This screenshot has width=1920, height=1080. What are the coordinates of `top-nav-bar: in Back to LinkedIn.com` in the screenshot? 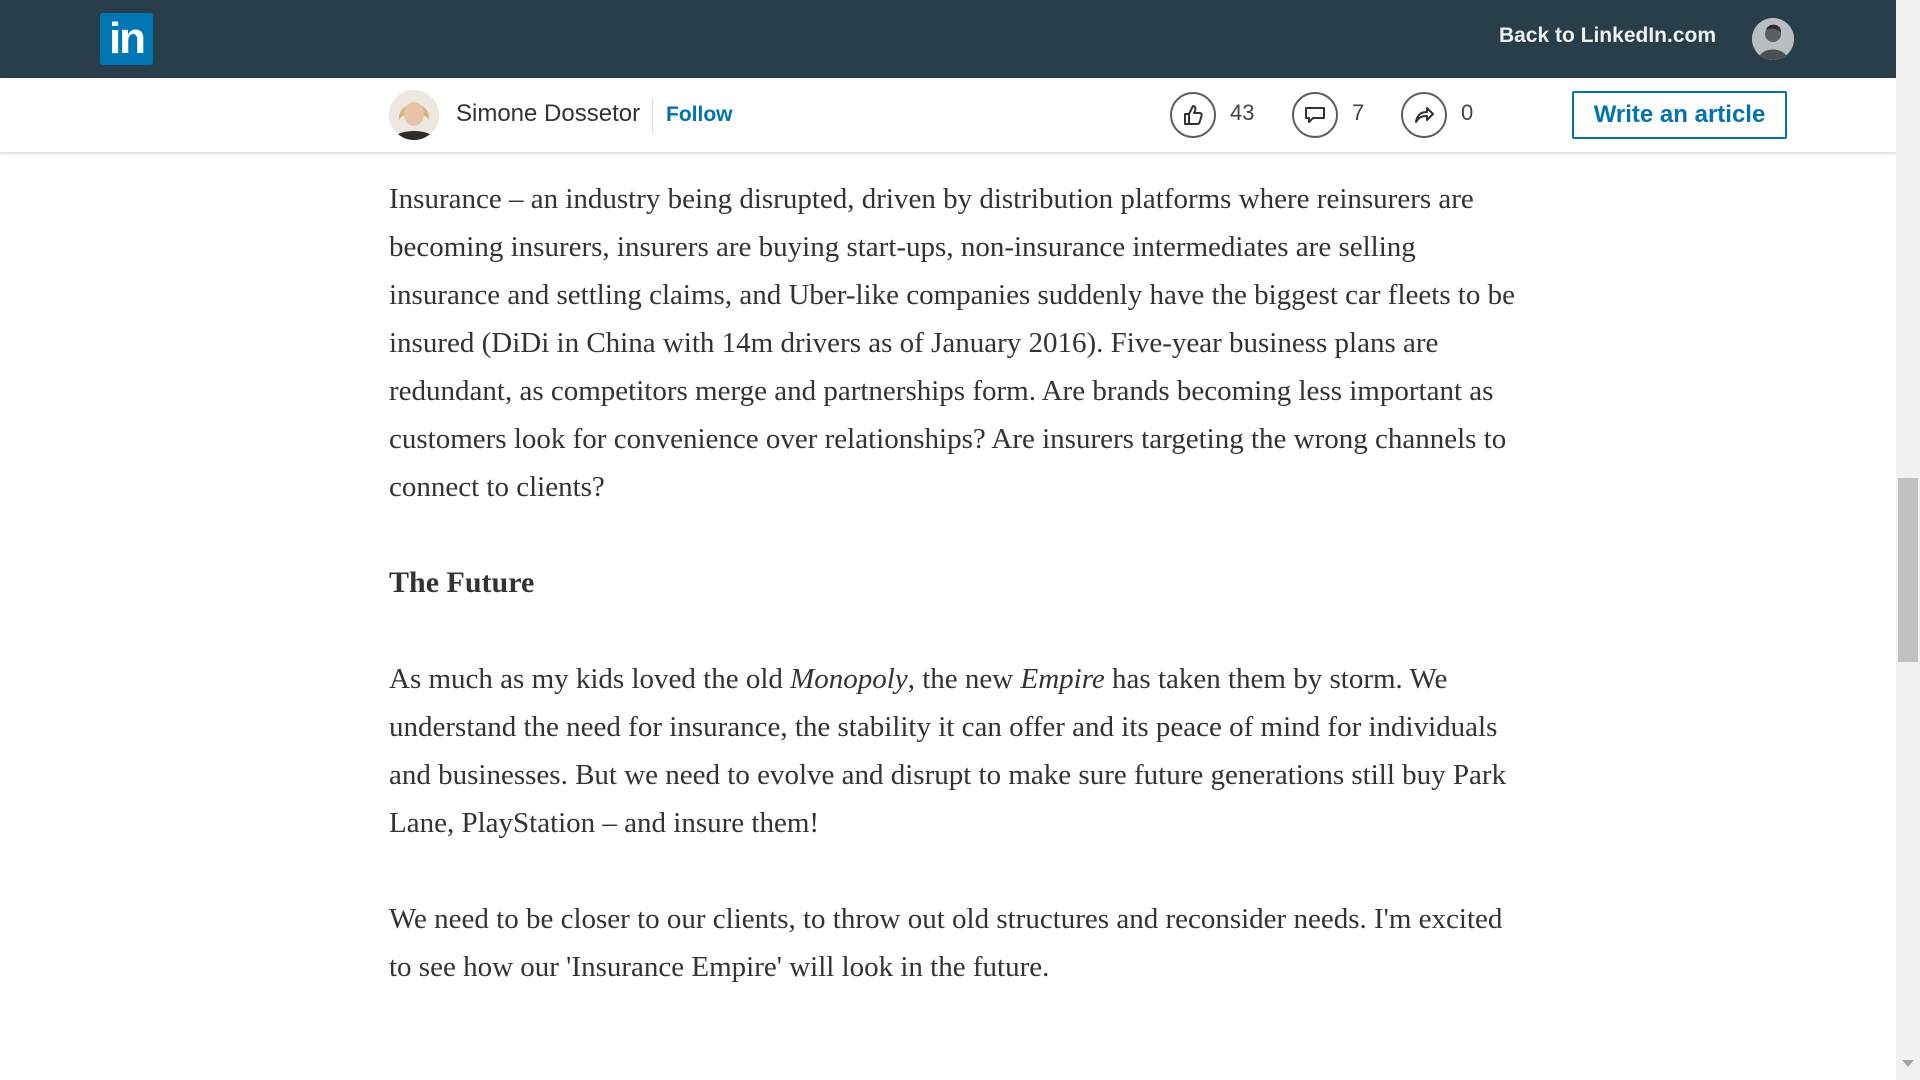 It's located at (948, 39).